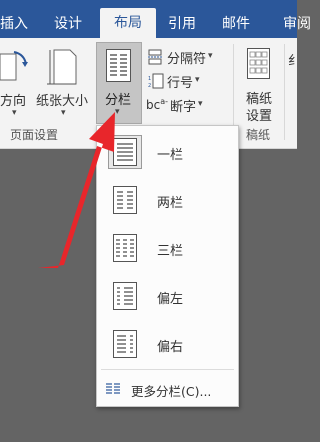 The width and height of the screenshot is (320, 442). What do you see at coordinates (17, 83) in the screenshot?
I see `orientation-button: 方向 ▾` at bounding box center [17, 83].